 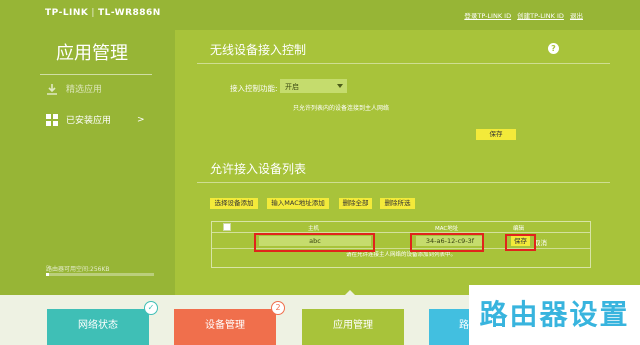 What do you see at coordinates (298, 203) in the screenshot?
I see `input-mac-add-button: 输入MAC地址添加` at bounding box center [298, 203].